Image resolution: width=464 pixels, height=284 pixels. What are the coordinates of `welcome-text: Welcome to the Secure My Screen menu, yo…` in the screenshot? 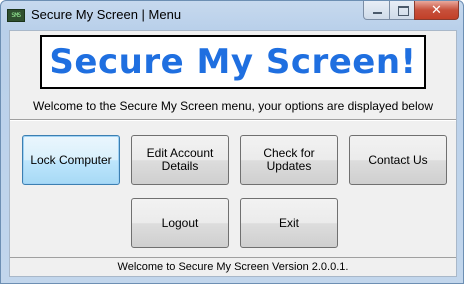 It's located at (233, 106).